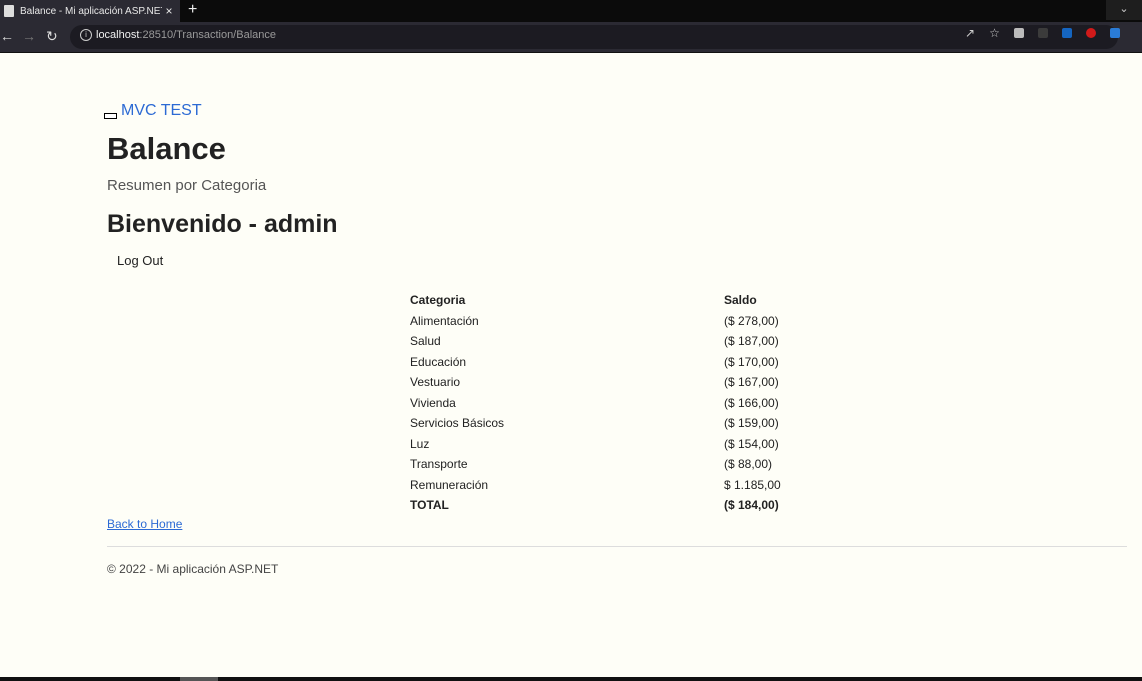 This screenshot has width=1142, height=681. Describe the element at coordinates (751, 423) in the screenshot. I see `balance-cell: ($ 159,00)` at that location.